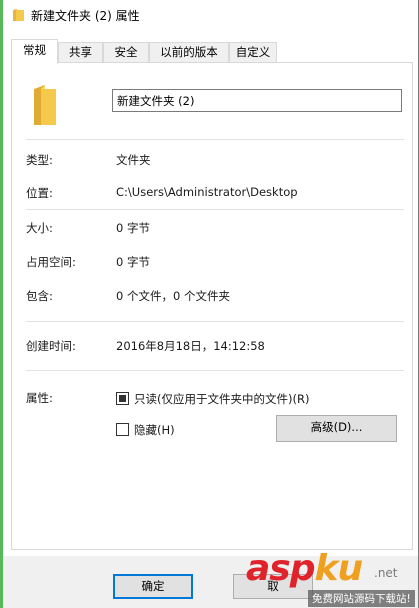 Image resolution: width=419 pixels, height=608 pixels. I want to click on tab-bar: 常规 共享 安全 以前的版本 自定义, so click(212, 51).